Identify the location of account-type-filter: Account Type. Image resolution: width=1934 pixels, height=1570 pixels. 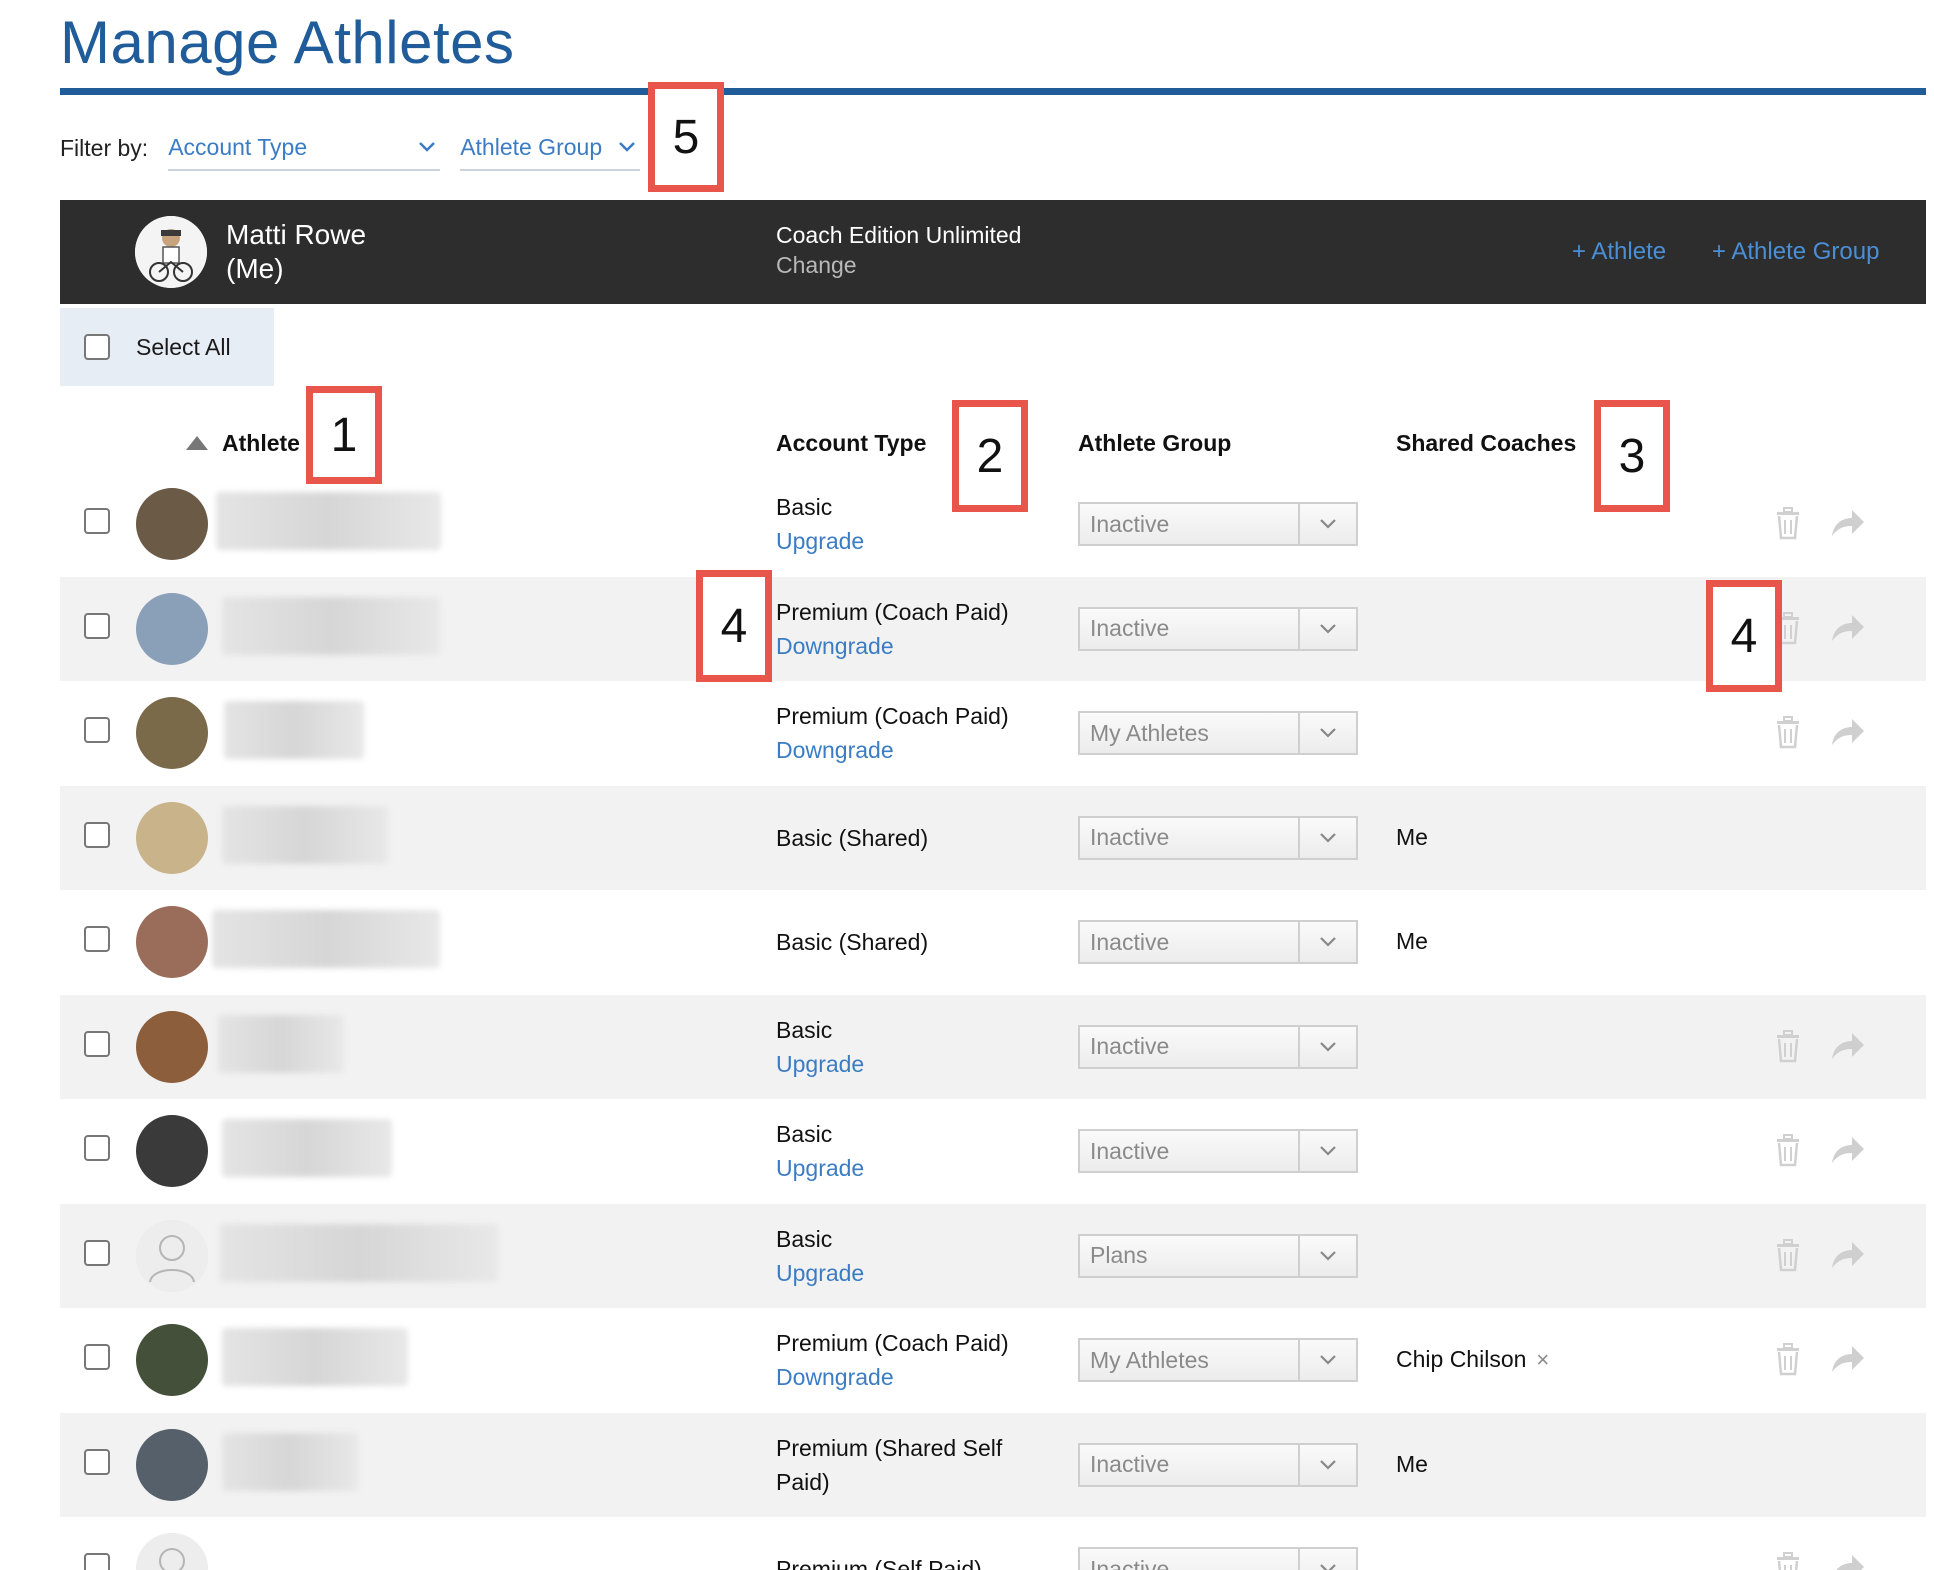
(304, 148).